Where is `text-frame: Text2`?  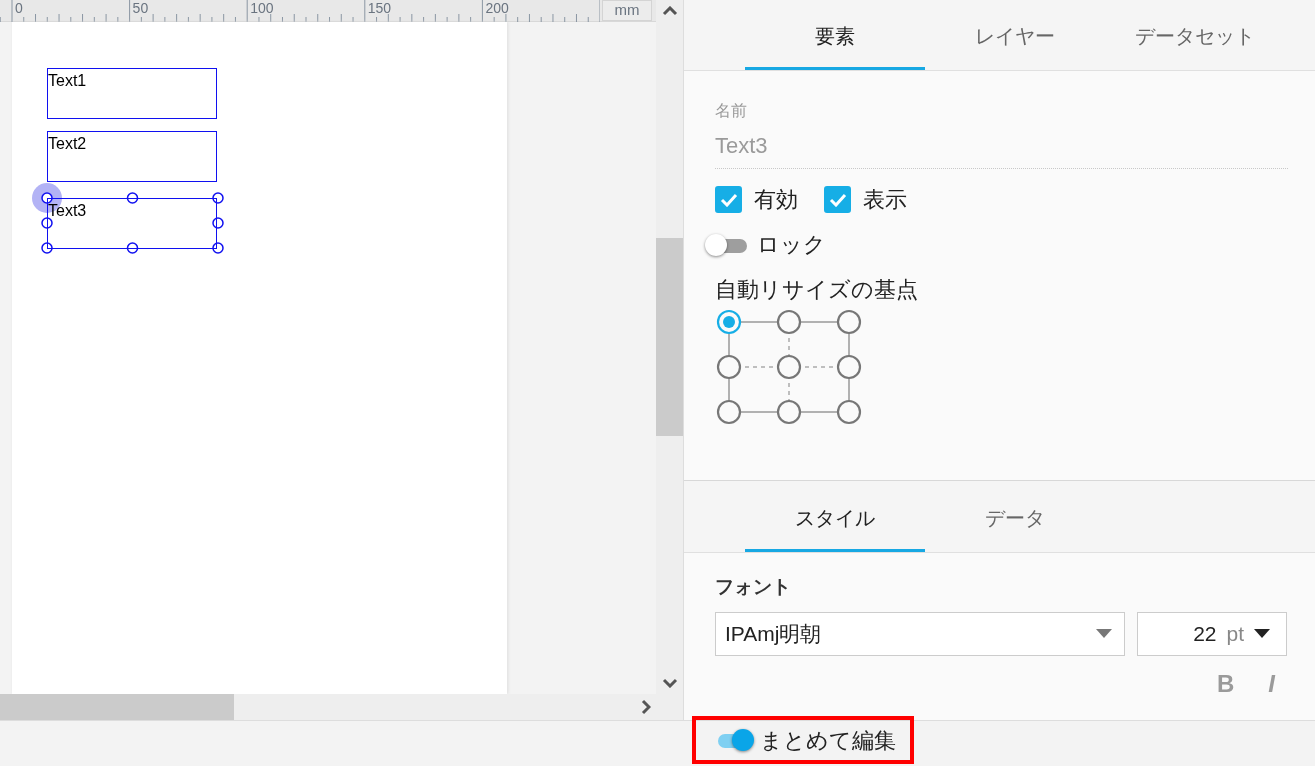 text-frame: Text2 is located at coordinates (132, 156).